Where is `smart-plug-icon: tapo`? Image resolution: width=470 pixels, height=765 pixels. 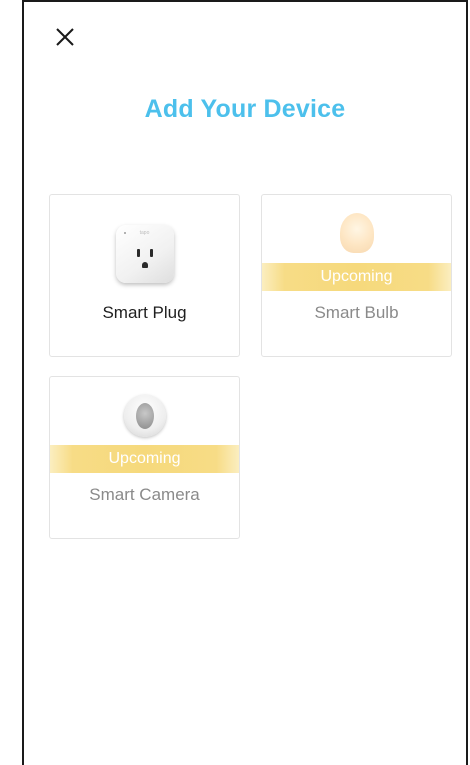
smart-plug-icon: tapo is located at coordinates (144, 254).